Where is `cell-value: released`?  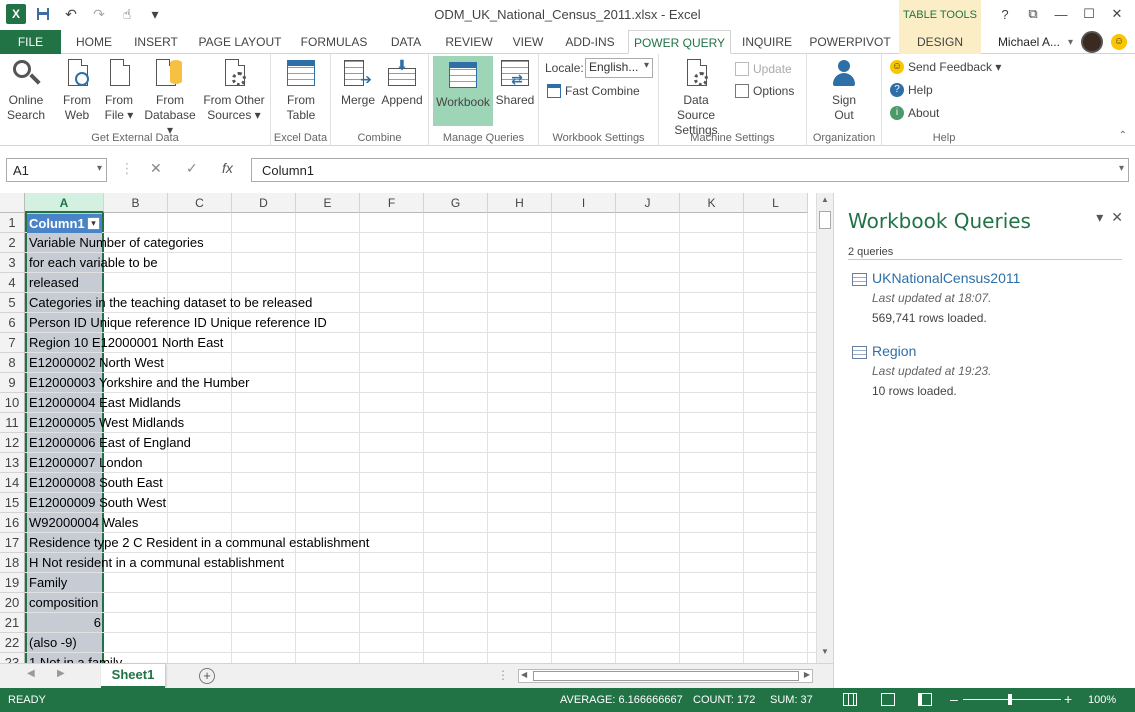 cell-value: released is located at coordinates (54, 283).